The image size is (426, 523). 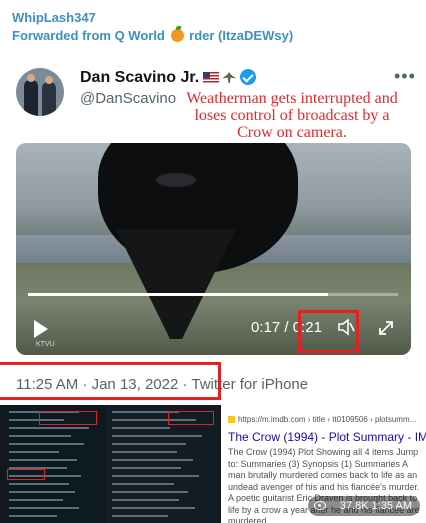 What do you see at coordinates (405, 76) in the screenshot?
I see `more-options-icon: •••` at bounding box center [405, 76].